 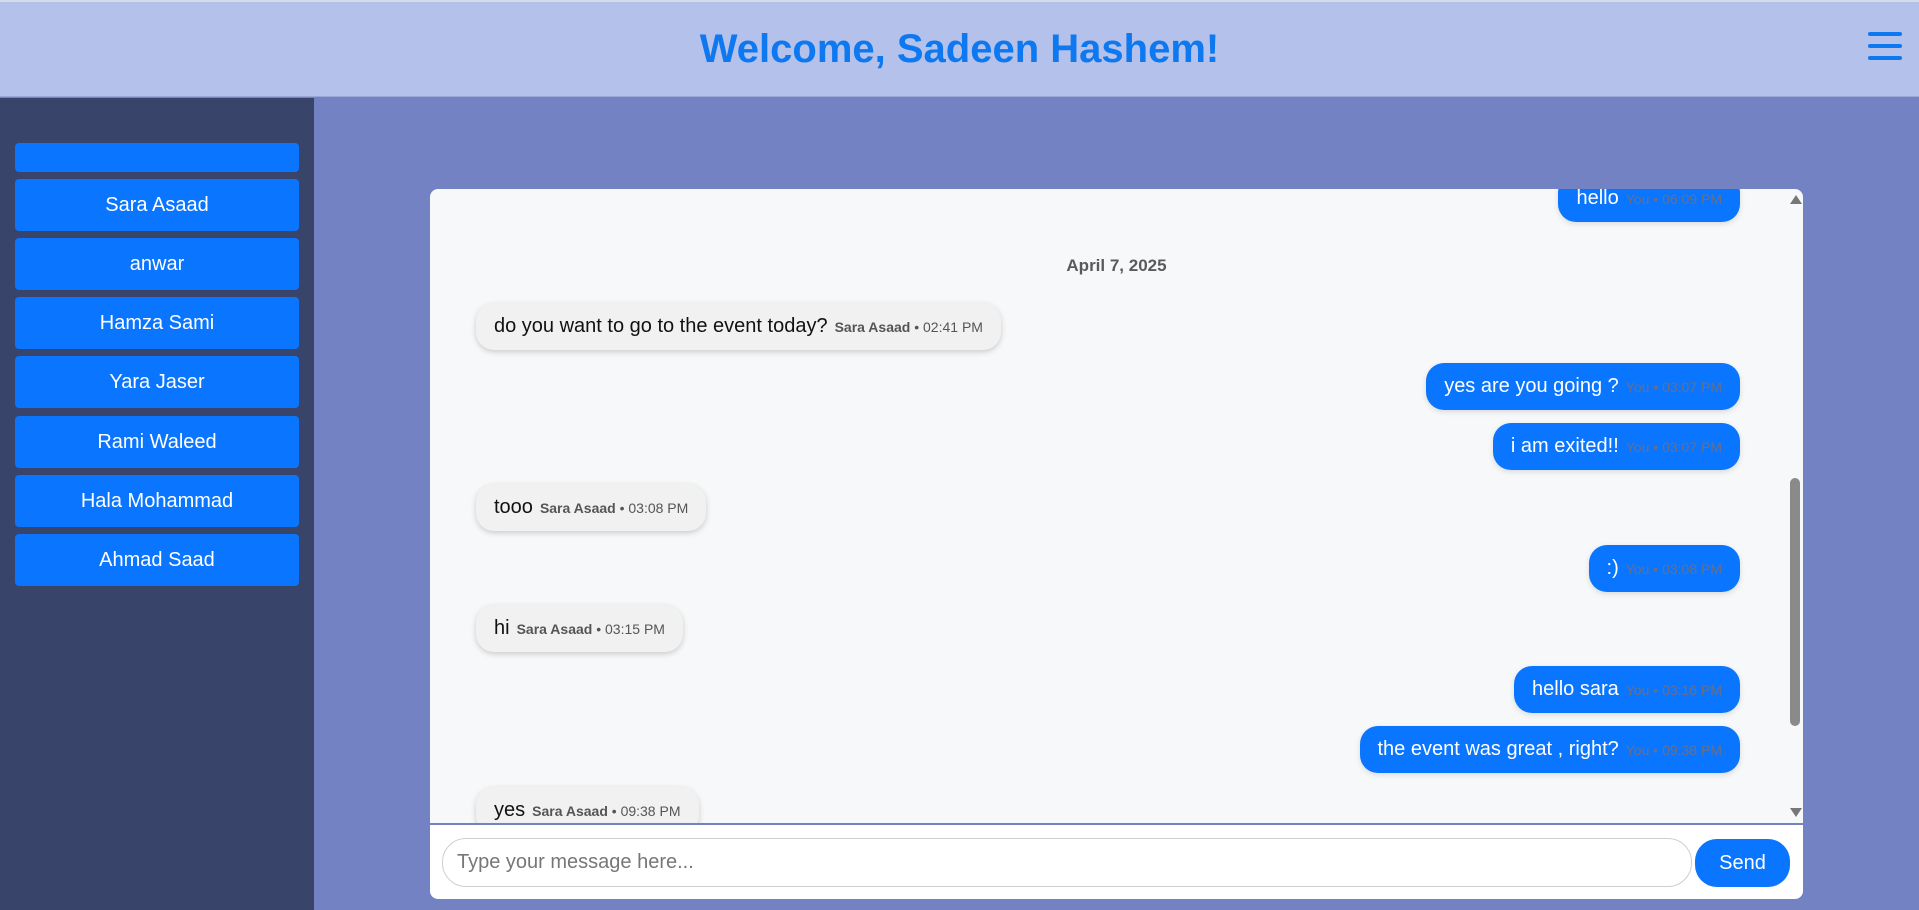 I want to click on app-header: Welcome, Sadeen Hashem!, so click(x=959, y=48).